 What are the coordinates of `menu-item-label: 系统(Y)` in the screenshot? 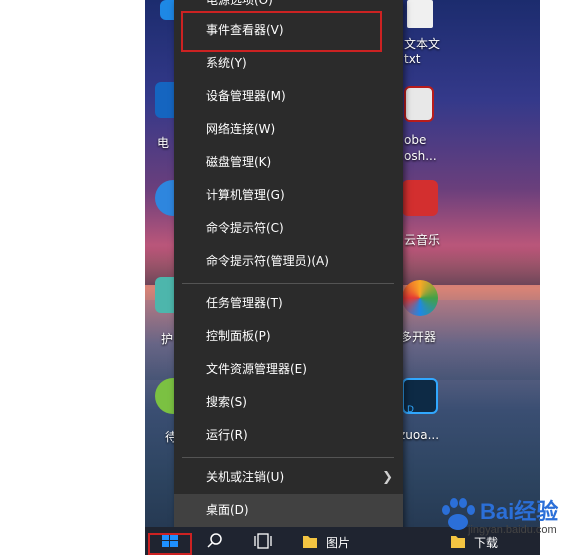 It's located at (226, 63).